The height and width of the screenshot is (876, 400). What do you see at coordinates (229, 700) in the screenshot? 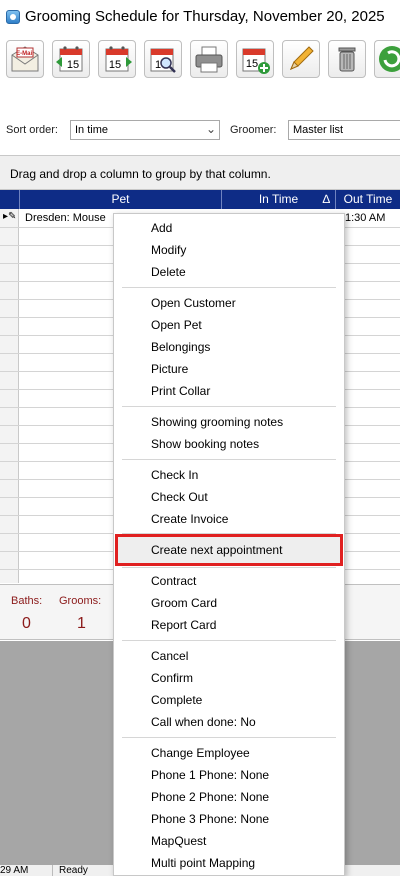
I see `menu-item-complete: Complete` at bounding box center [229, 700].